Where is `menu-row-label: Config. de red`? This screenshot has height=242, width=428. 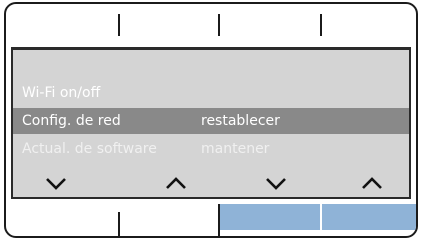
menu-row-label: Config. de red is located at coordinates (71, 121).